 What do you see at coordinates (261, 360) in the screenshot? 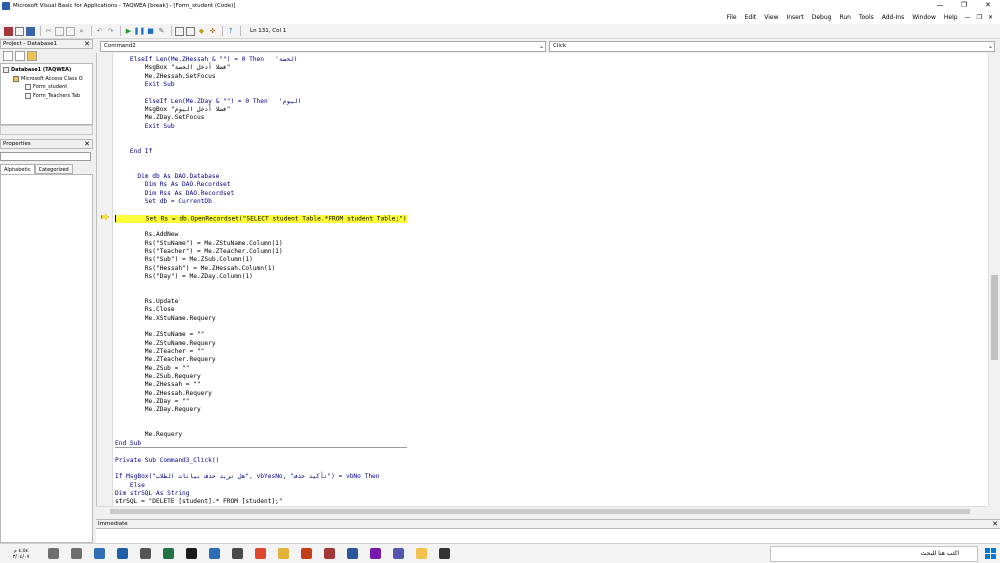
I see `code-line: Me.ZTeacher.Requery` at bounding box center [261, 360].